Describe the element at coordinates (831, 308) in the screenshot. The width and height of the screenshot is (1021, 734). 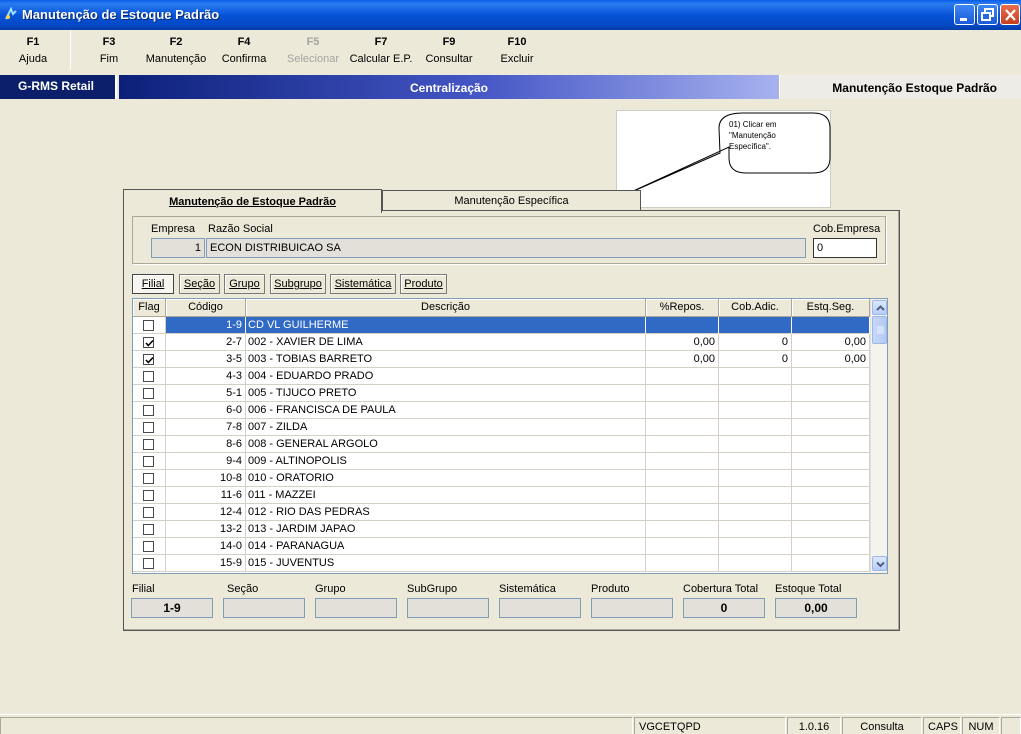
I see `column-header-estq-seg: Estq.Seg.` at that location.